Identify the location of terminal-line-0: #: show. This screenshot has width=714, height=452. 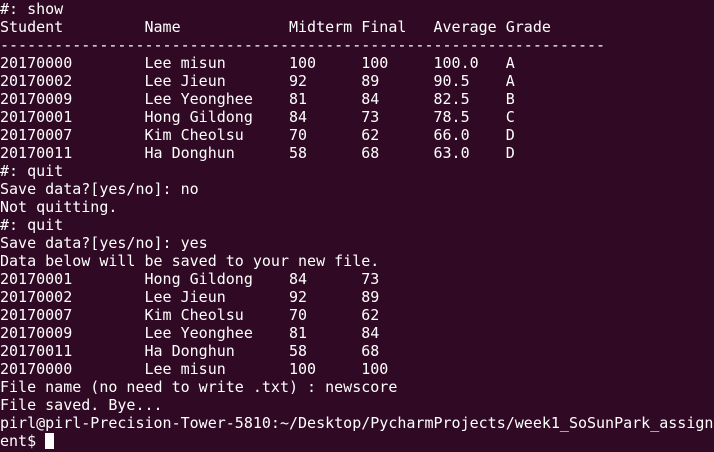
(32, 9).